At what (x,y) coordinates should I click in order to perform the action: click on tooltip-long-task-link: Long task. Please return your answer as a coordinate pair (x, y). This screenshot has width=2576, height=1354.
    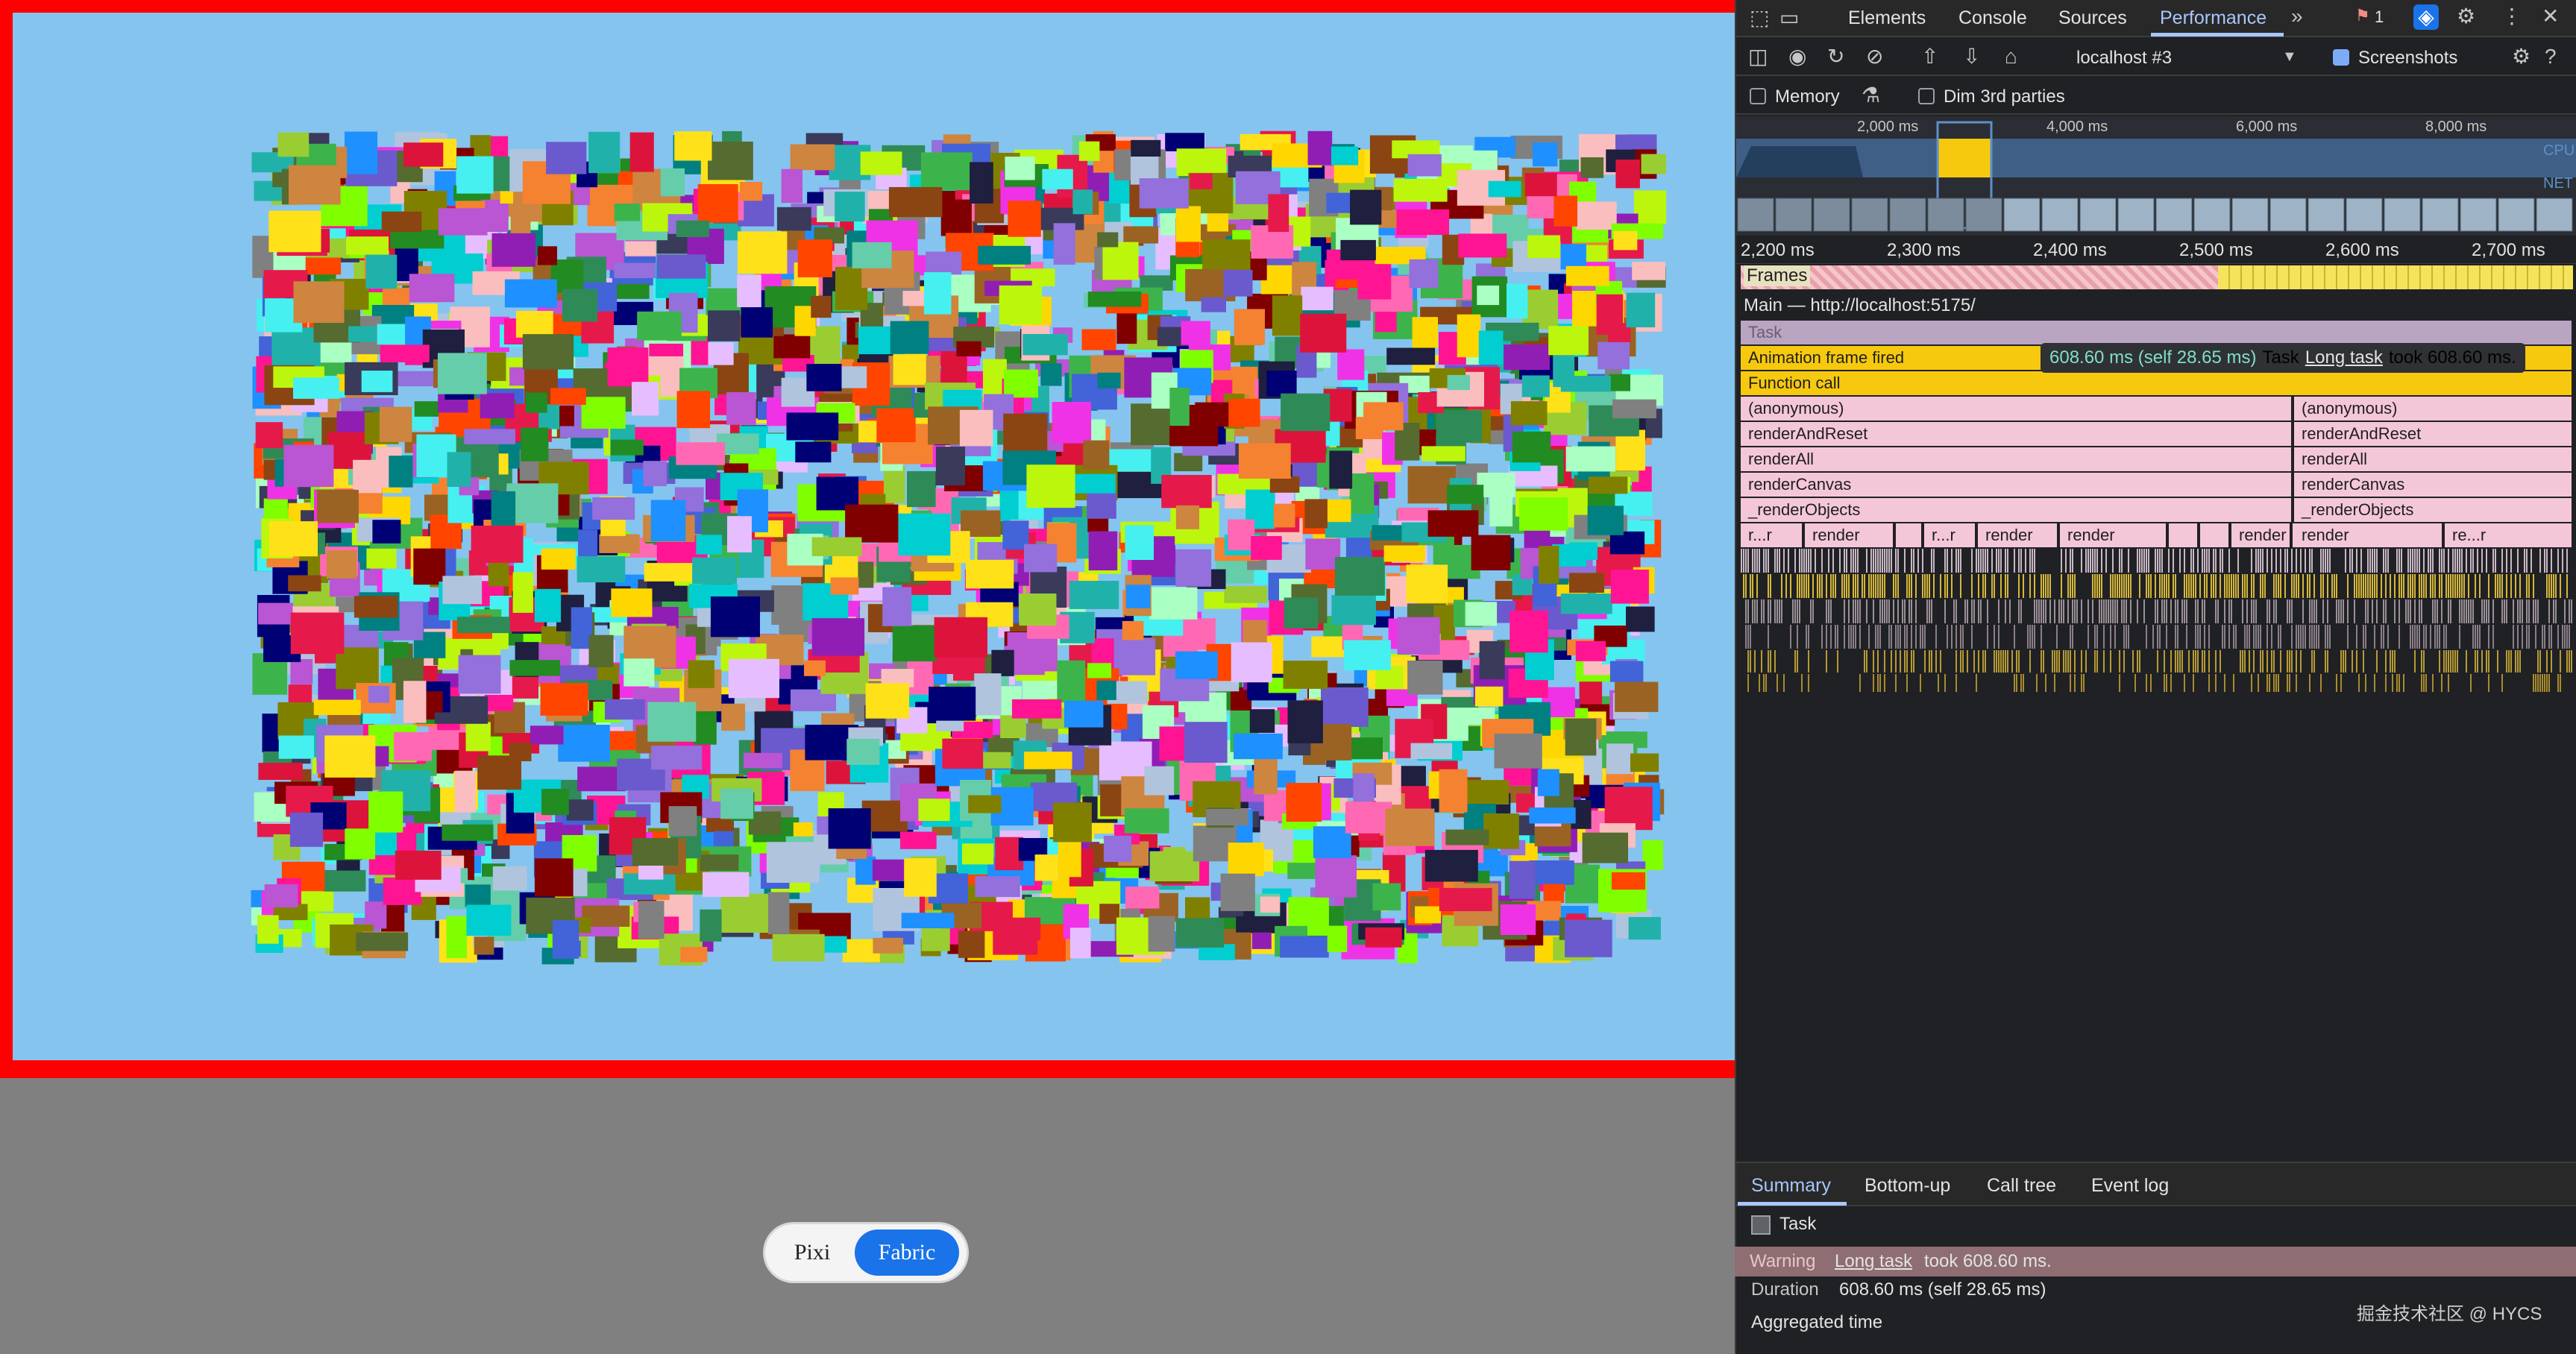
    Looking at the image, I should click on (2344, 357).